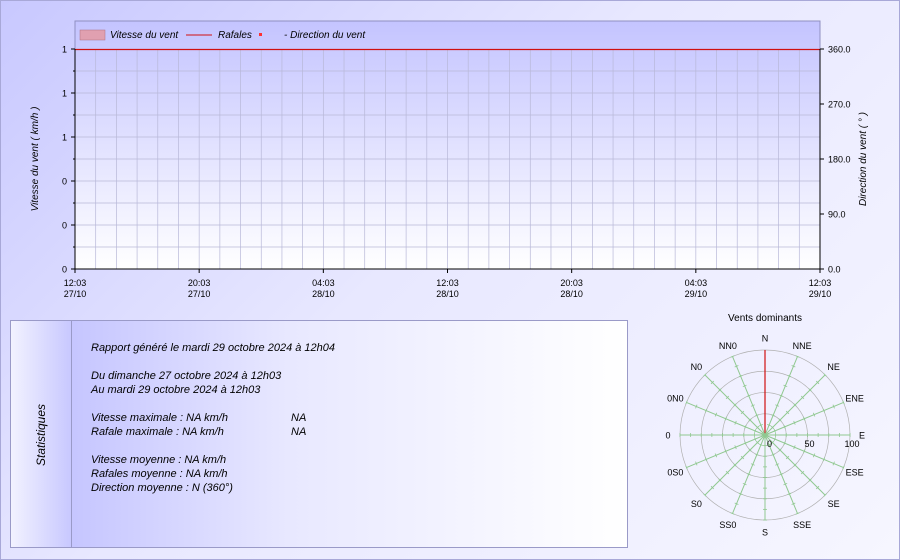 The height and width of the screenshot is (560, 900). Describe the element at coordinates (834, 504) in the screenshot. I see `rose-label-se: SE` at that location.